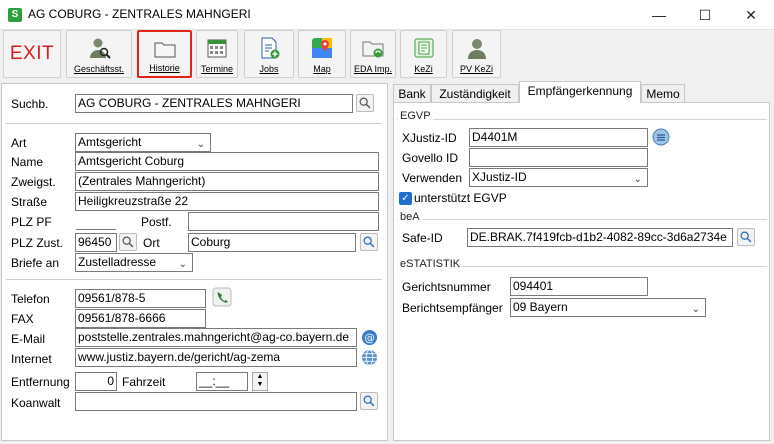 The width and height of the screenshot is (774, 444). What do you see at coordinates (30, 104) in the screenshot?
I see `suchb-label: Suchb.` at bounding box center [30, 104].